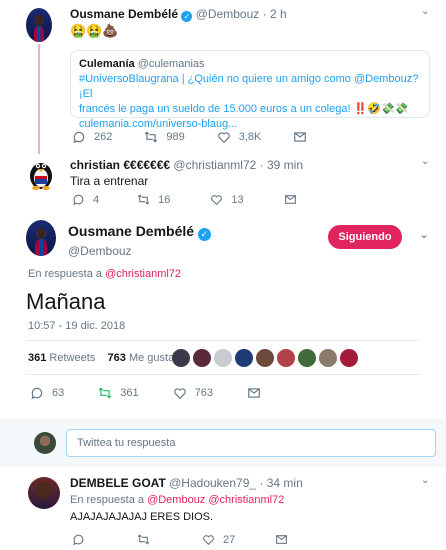  I want to click on emoji: 💩, so click(110, 30).